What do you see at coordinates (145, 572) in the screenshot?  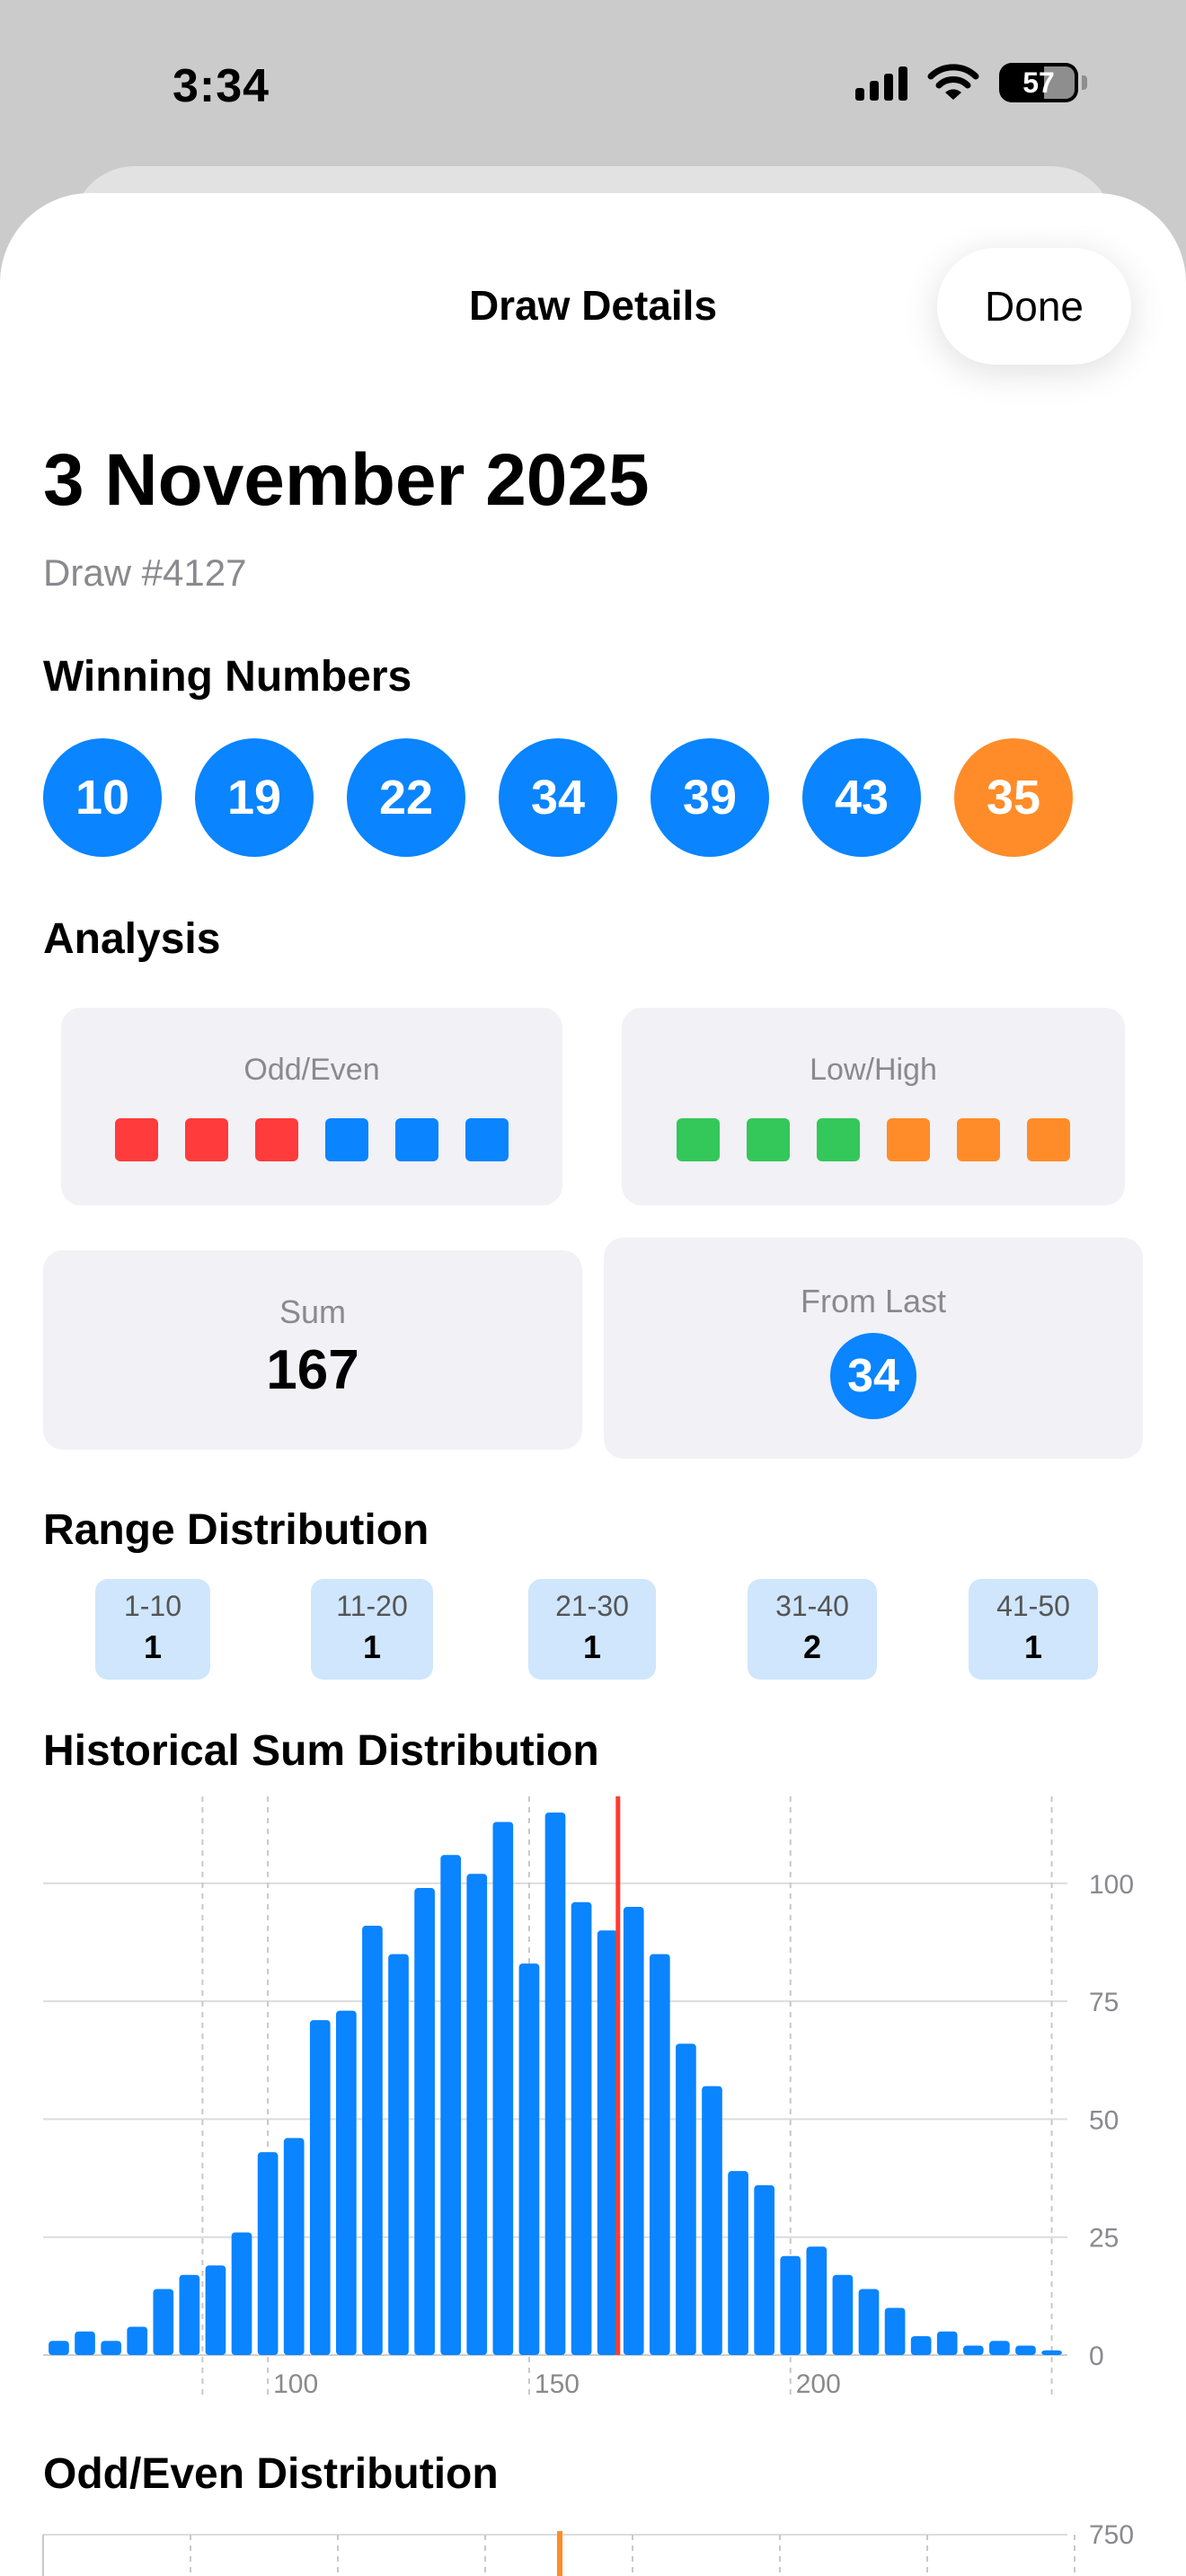 I see `draw-number: Draw #4127` at bounding box center [145, 572].